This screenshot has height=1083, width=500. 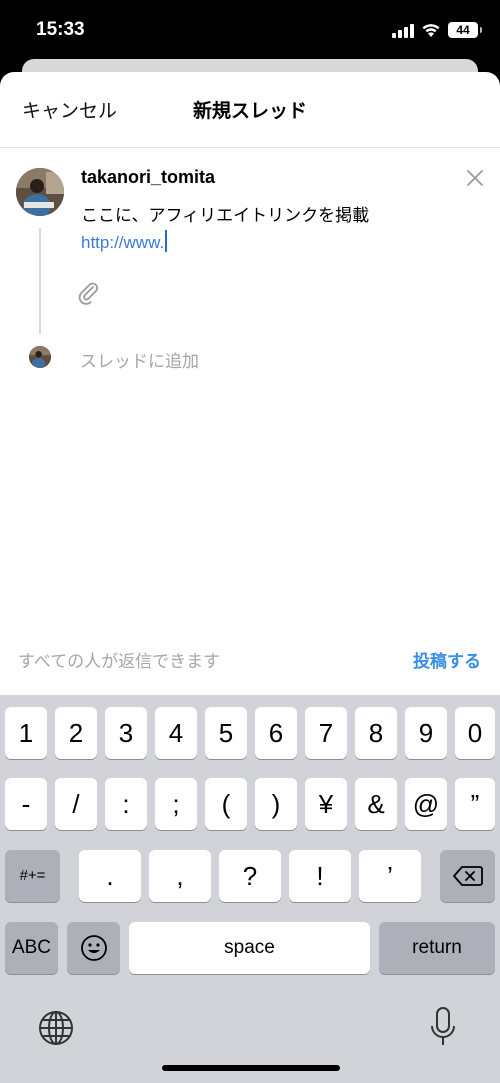 I want to click on key-2: 2, so click(x=76, y=733).